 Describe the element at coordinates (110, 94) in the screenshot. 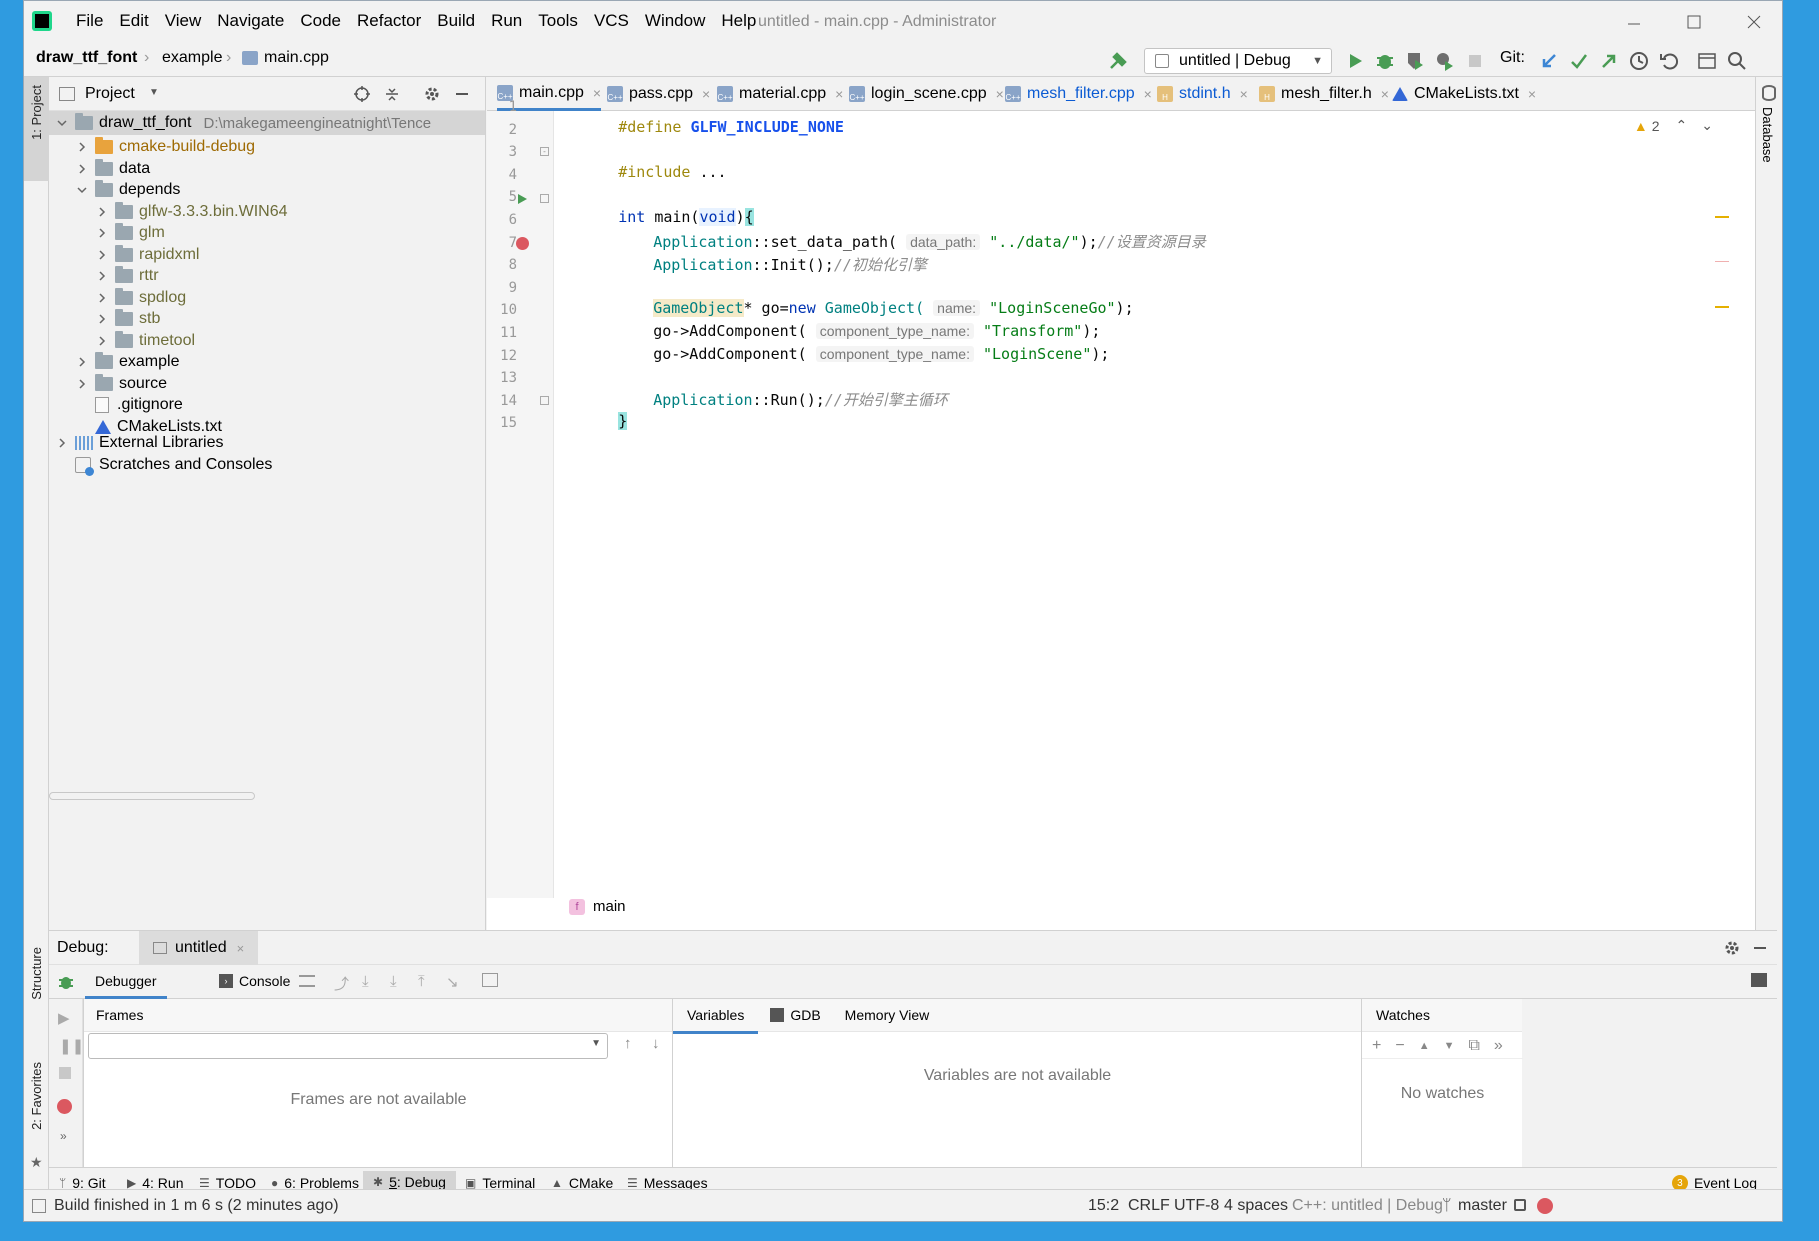

I see `project-view-label: Project` at that location.